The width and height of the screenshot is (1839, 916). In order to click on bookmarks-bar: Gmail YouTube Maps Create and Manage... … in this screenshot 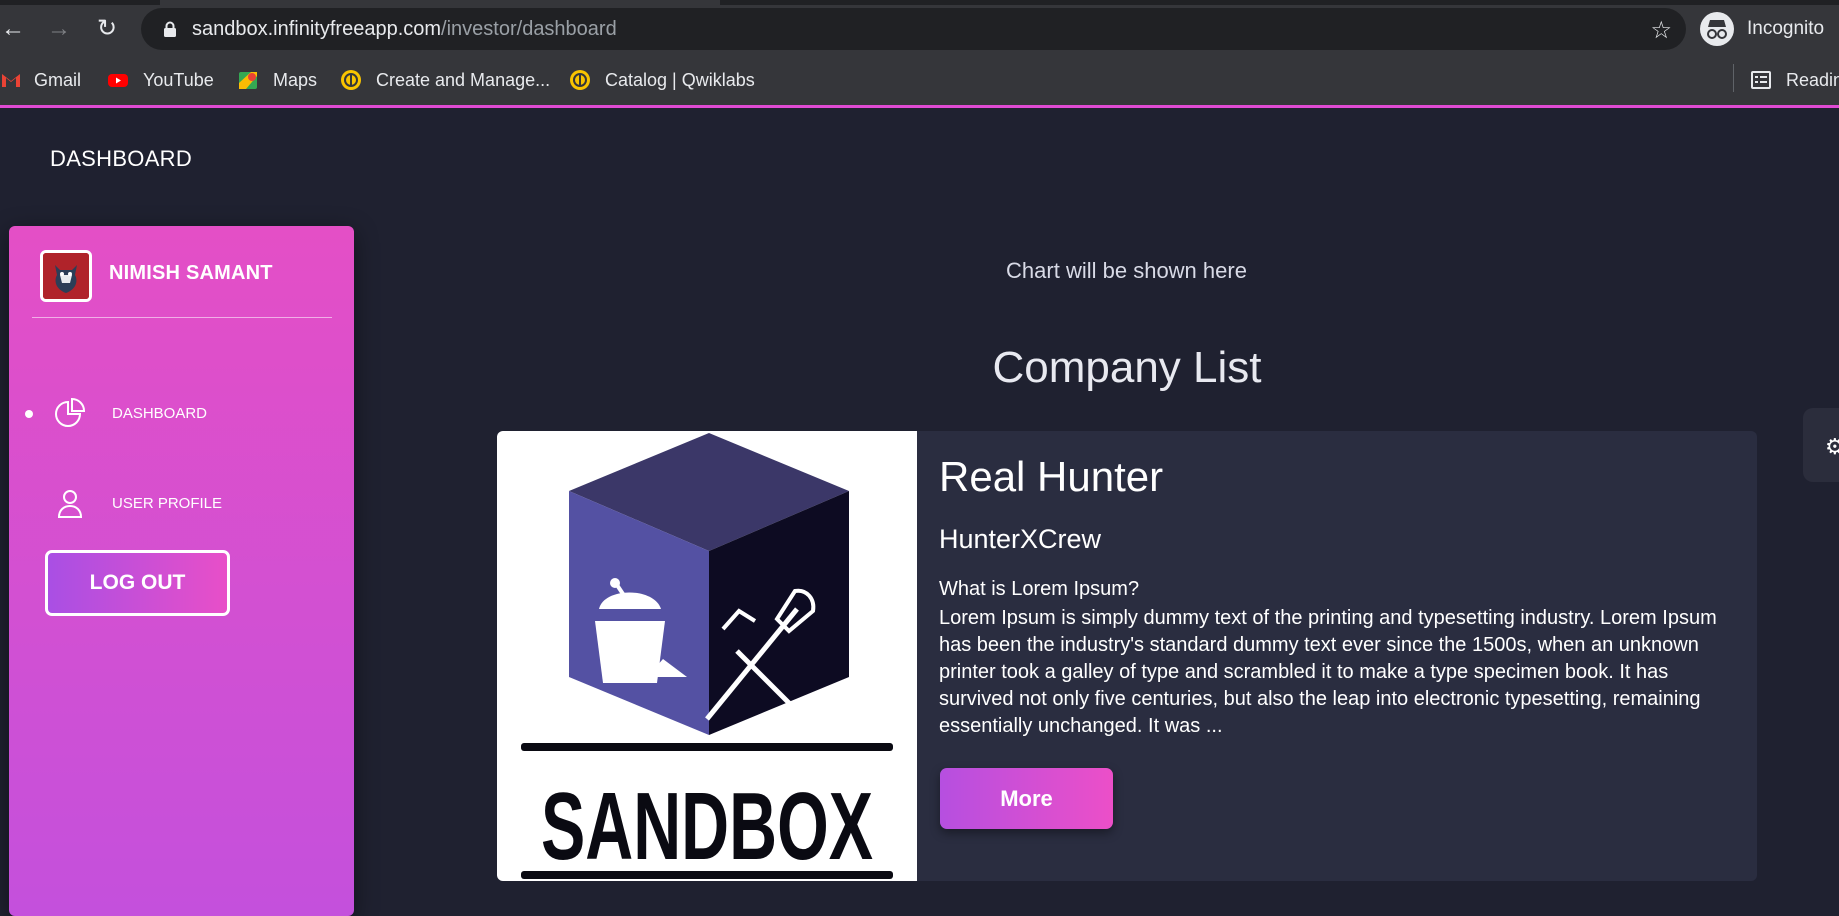, I will do `click(919, 82)`.